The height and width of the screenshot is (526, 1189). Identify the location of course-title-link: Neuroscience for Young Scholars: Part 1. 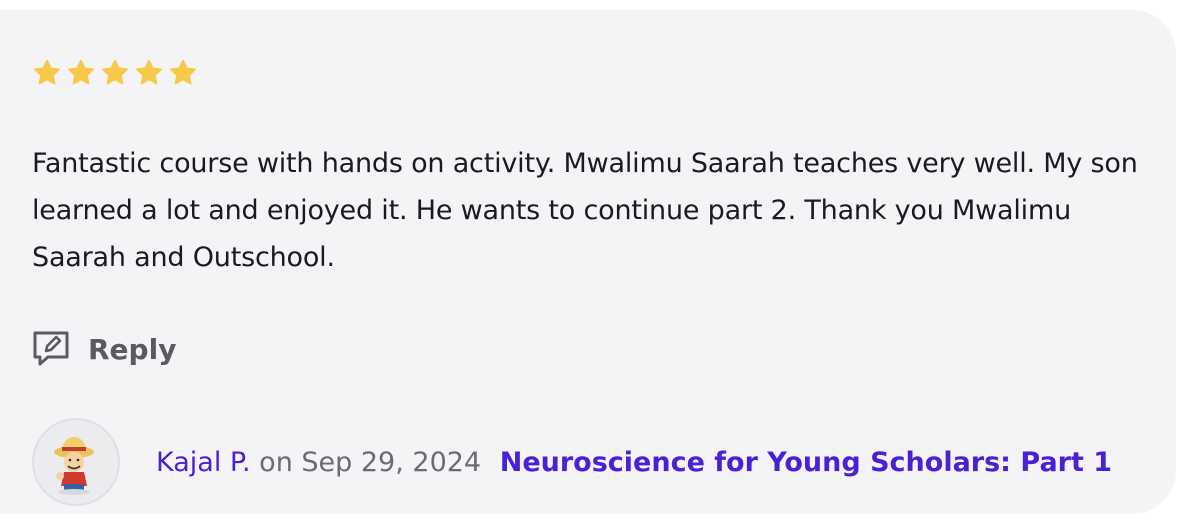
(806, 462).